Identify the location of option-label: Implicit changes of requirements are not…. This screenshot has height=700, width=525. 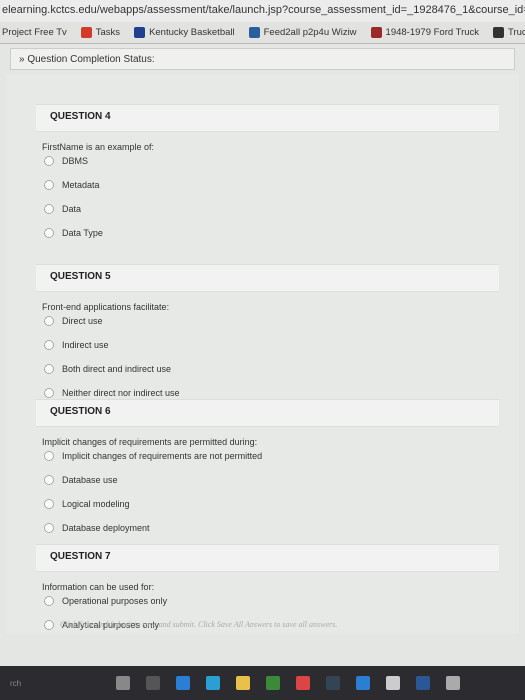
(162, 456).